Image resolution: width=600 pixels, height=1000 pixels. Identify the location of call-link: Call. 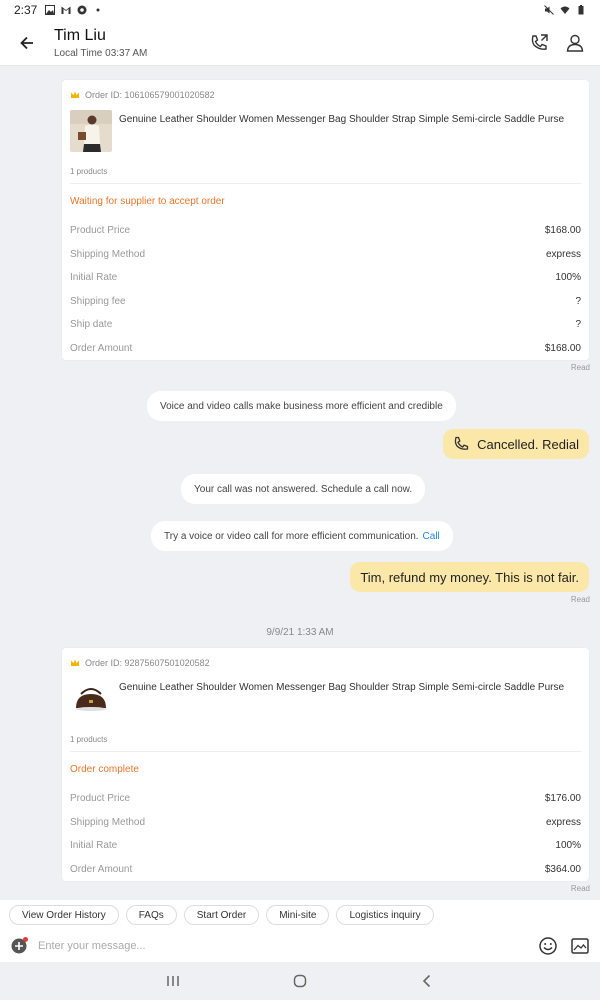
(431, 536).